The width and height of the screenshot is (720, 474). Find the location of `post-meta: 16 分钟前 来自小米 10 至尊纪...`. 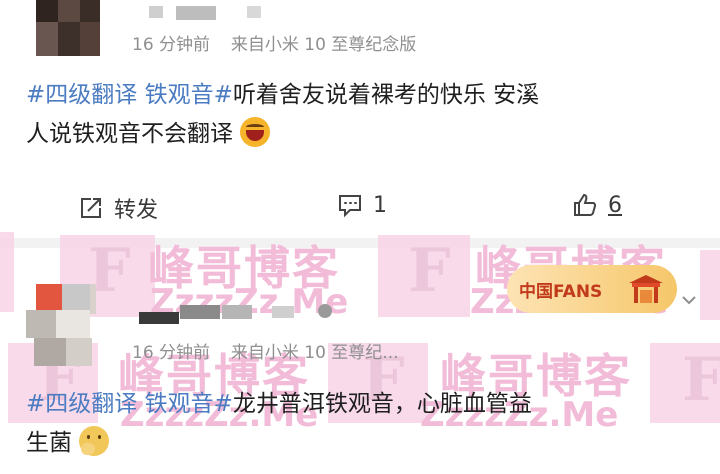

post-meta: 16 分钟前 来自小米 10 至尊纪... is located at coordinates (265, 350).